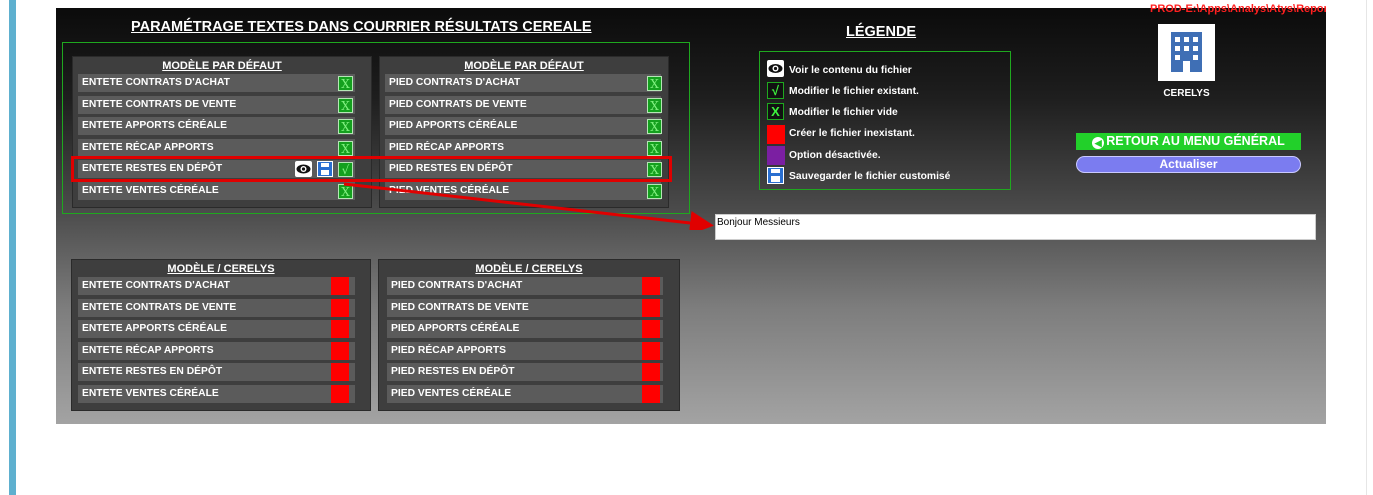 Image resolution: width=1373 pixels, height=495 pixels. Describe the element at coordinates (525, 286) in the screenshot. I see `row-custom-pied-contrats-achat: PIED CONTRATS D'ACHAT` at that location.